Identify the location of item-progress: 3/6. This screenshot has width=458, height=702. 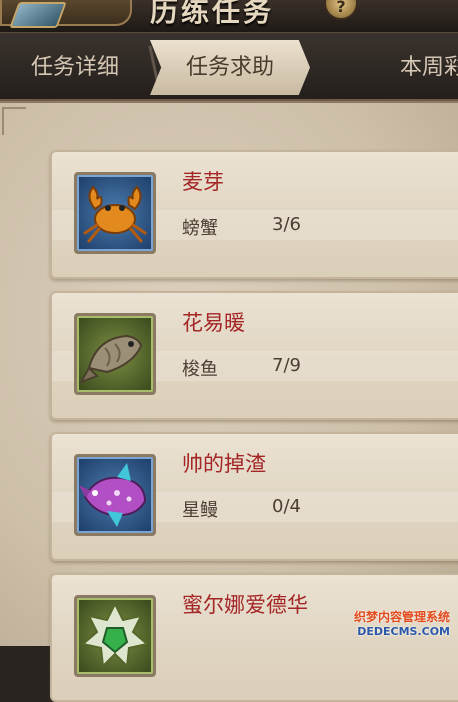
(286, 224).